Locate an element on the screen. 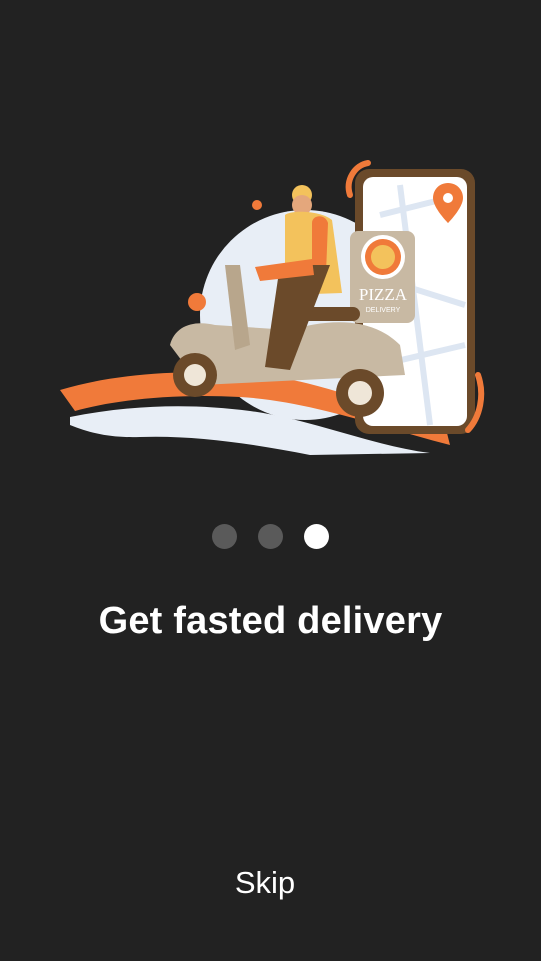  page-dot-3-active is located at coordinates (316, 536).